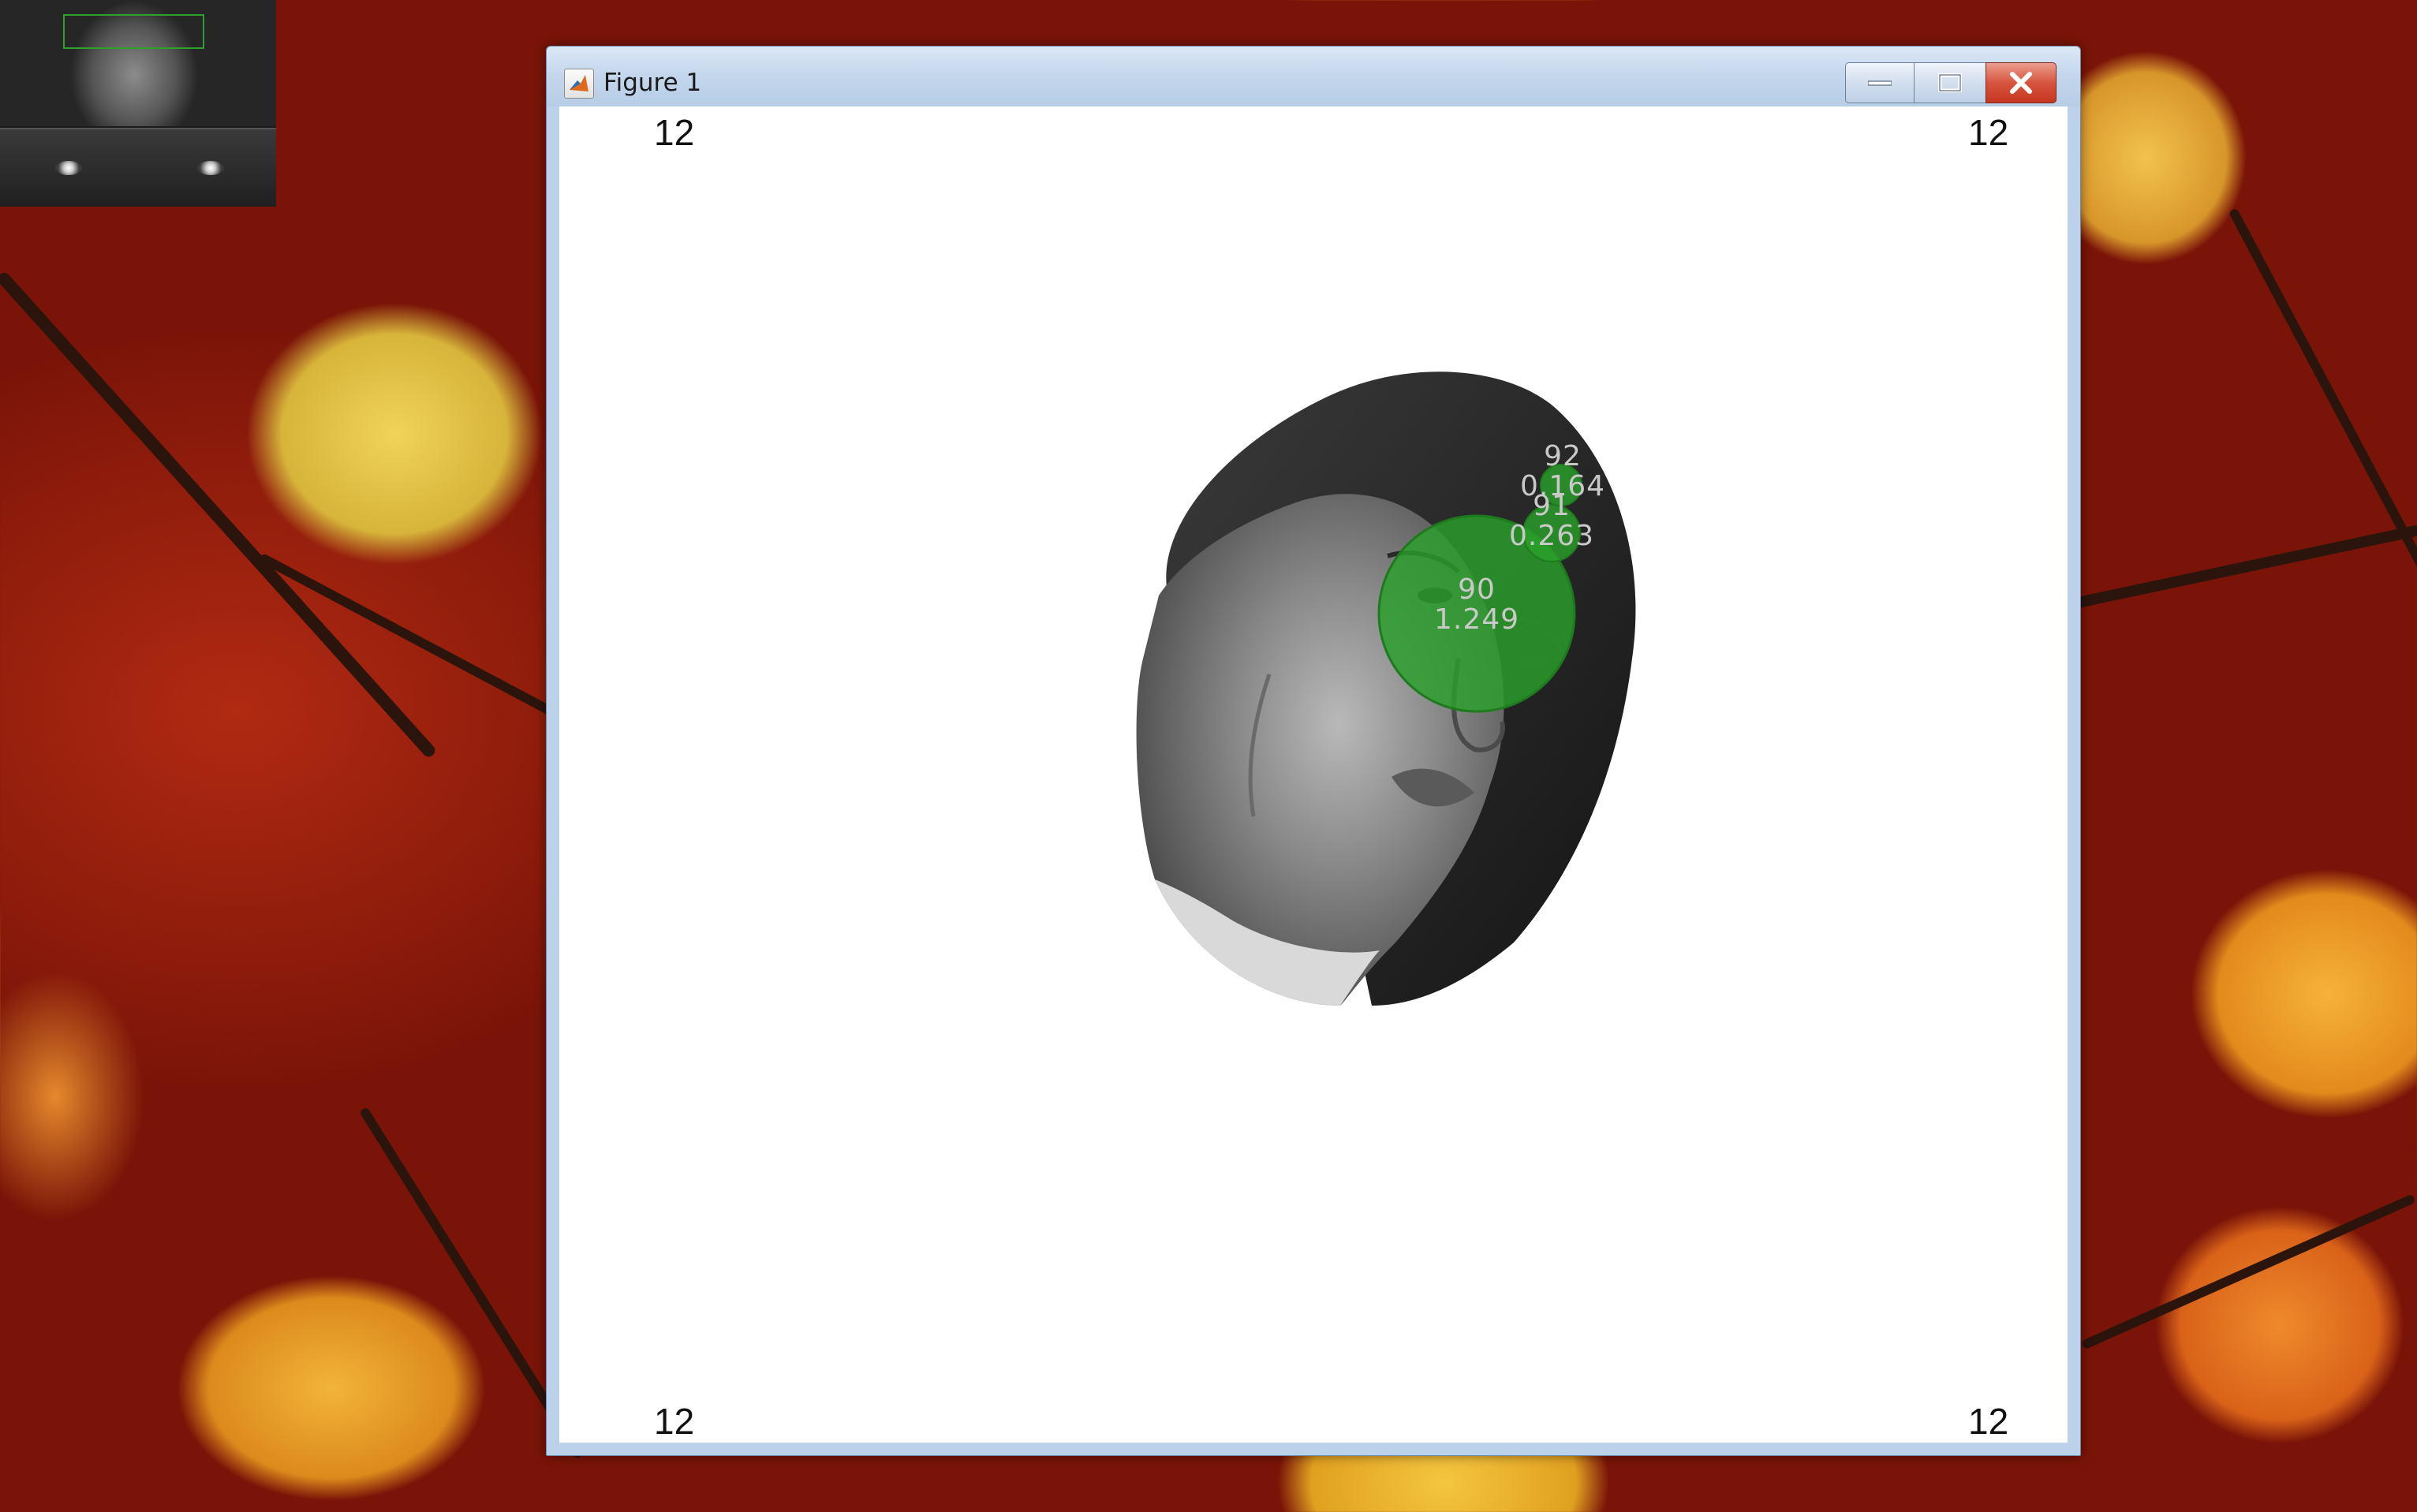  I want to click on fixation-id: 92, so click(1563, 456).